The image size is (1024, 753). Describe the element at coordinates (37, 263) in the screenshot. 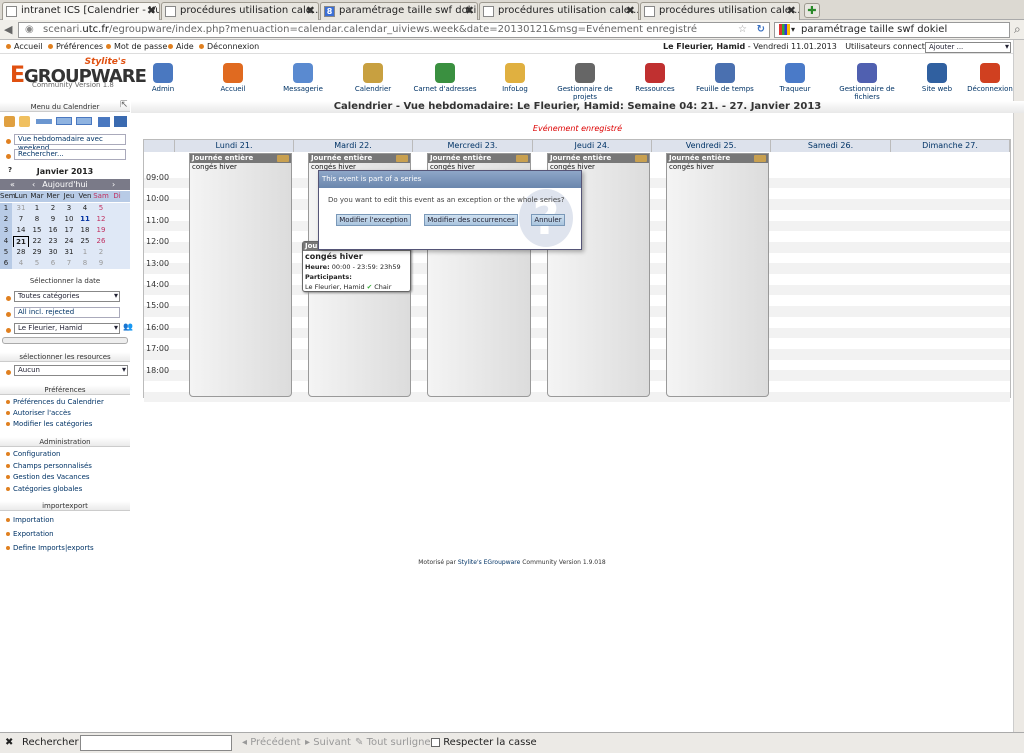

I see `mini-cal-day: 5` at that location.